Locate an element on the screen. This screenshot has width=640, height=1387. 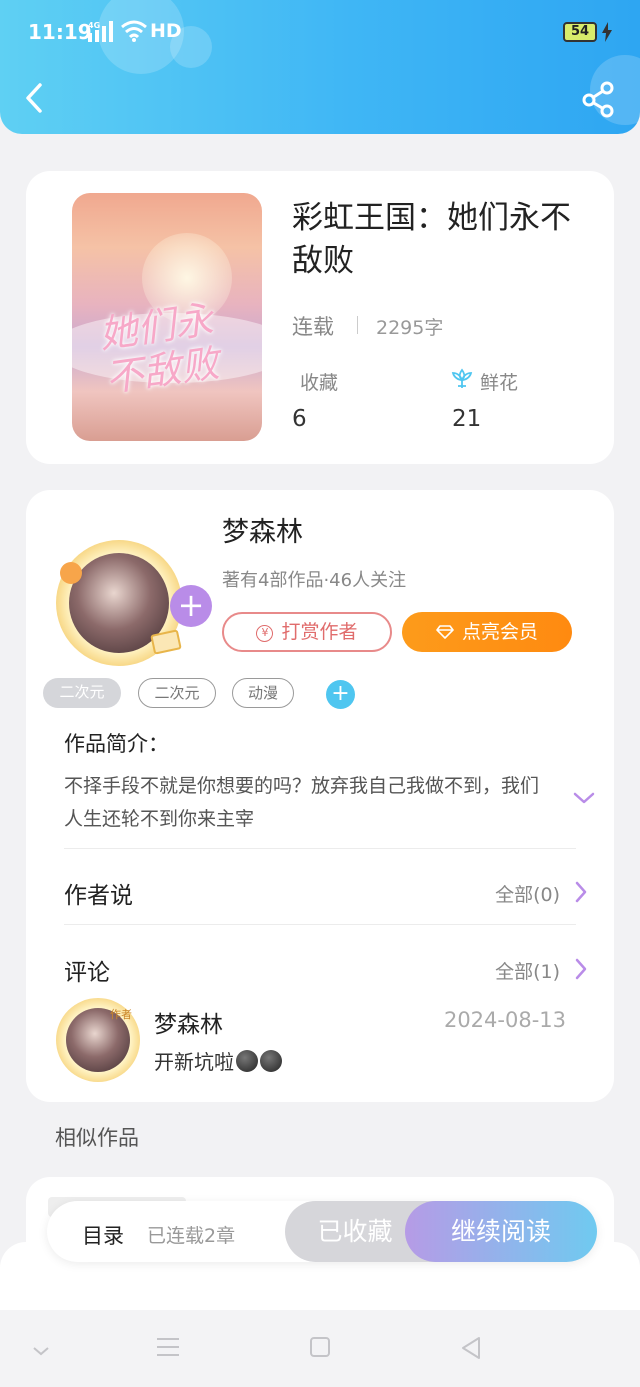
tip-author-button: ¥ 打赏作者 is located at coordinates (307, 632).